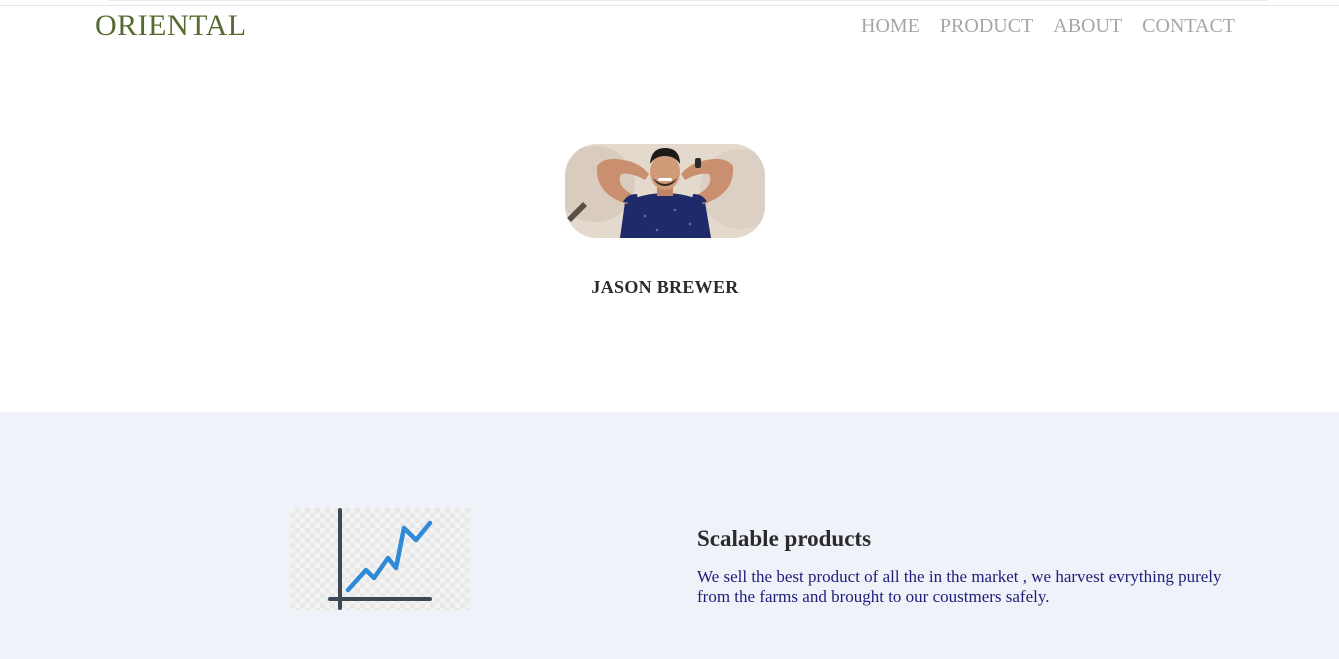 The height and width of the screenshot is (659, 1339). I want to click on feature-title: Scalable products, so click(784, 538).